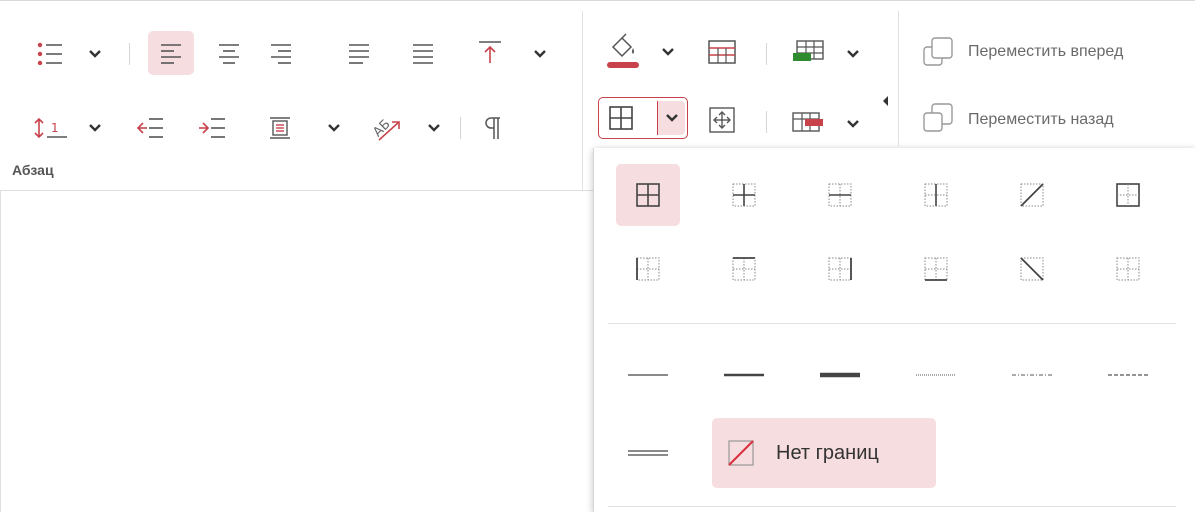 The width and height of the screenshot is (1195, 512). I want to click on decrease-indent-button, so click(150, 128).